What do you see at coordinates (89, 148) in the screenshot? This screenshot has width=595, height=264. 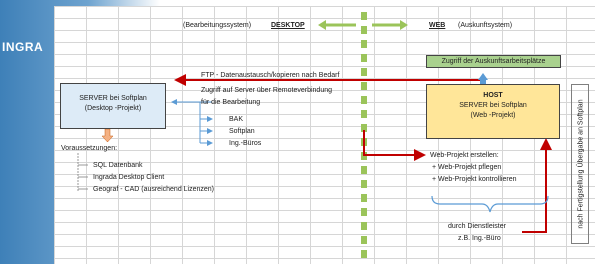 I see `prerequisites-title: Voraussetzungen:` at bounding box center [89, 148].